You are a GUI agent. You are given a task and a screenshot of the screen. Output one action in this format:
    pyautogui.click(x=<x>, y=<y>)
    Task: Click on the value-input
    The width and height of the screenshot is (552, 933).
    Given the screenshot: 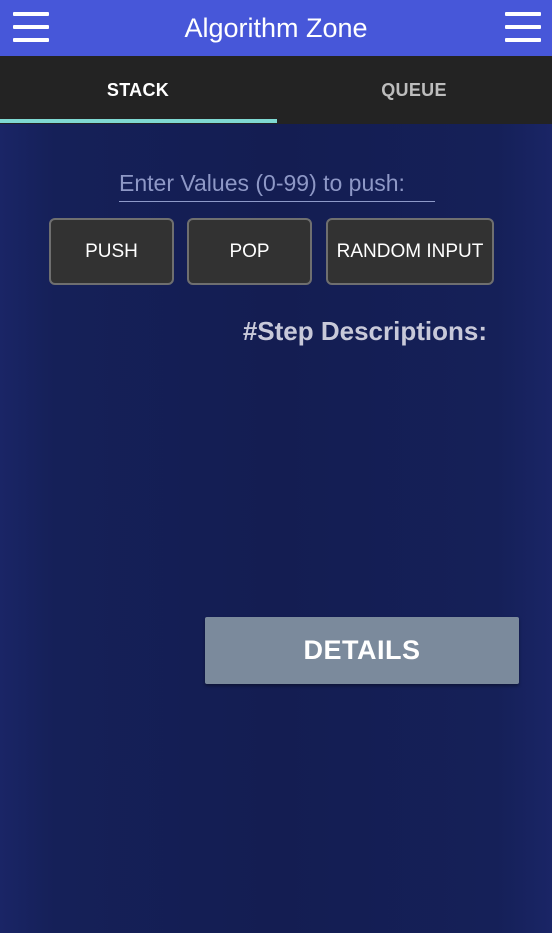 What is the action you would take?
    pyautogui.click(x=277, y=184)
    